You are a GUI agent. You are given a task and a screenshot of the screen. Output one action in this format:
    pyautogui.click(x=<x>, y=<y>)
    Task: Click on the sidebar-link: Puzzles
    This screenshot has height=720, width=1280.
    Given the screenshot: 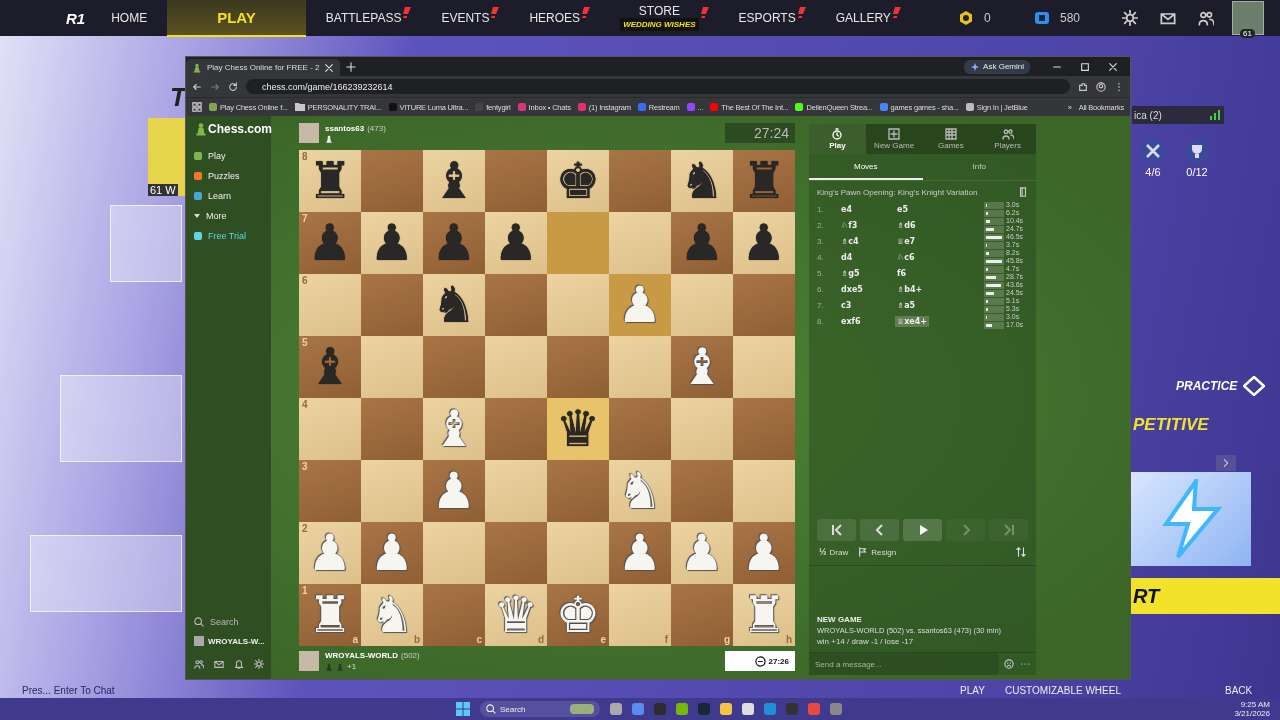 What is the action you would take?
    pyautogui.click(x=232, y=176)
    